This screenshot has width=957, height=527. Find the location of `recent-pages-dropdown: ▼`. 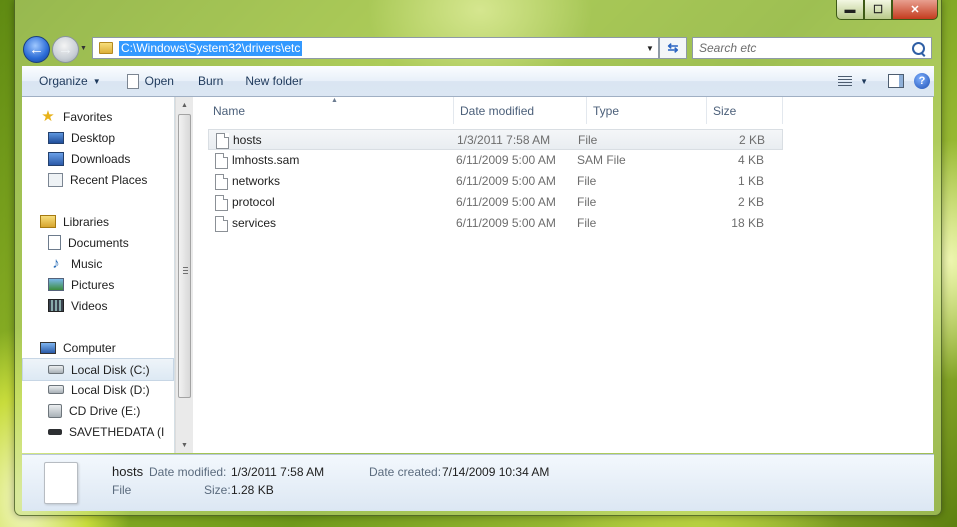

recent-pages-dropdown: ▼ is located at coordinates (83, 48).